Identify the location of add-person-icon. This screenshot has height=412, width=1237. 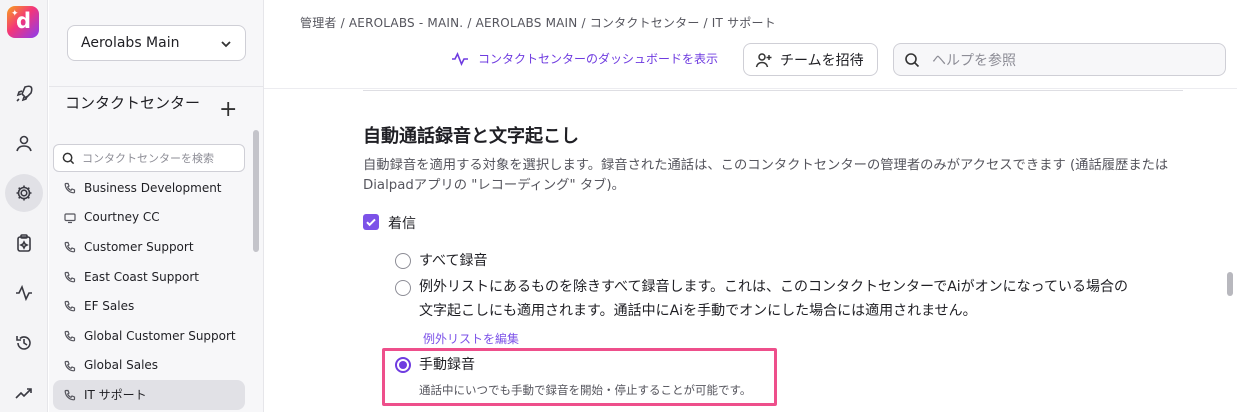
(763, 60).